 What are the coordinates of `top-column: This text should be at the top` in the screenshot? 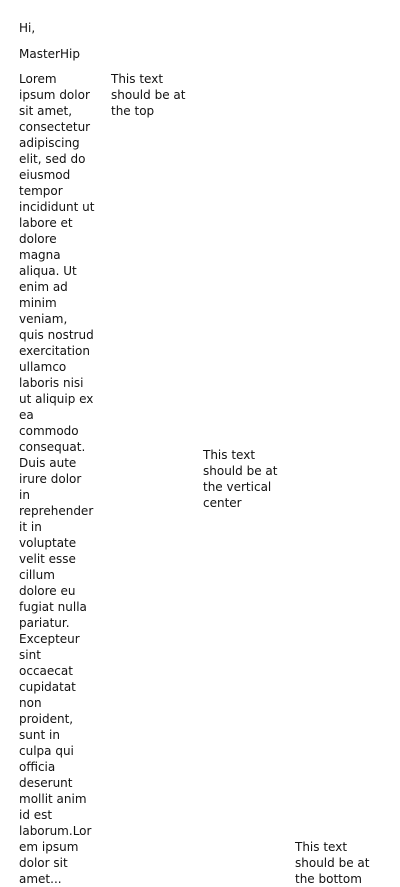 It's located at (153, 95).